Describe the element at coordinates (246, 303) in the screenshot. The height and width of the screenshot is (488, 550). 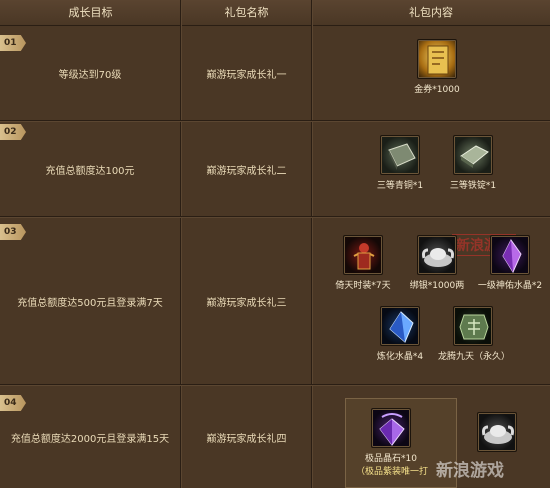
I see `pack-name: 巅游玩家成长礼三` at that location.